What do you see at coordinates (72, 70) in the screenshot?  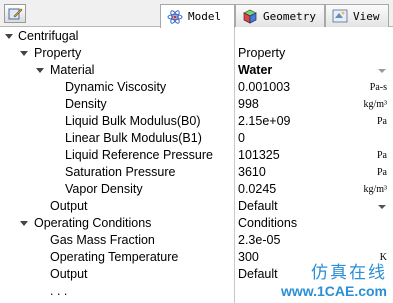 I see `row-name: Material` at bounding box center [72, 70].